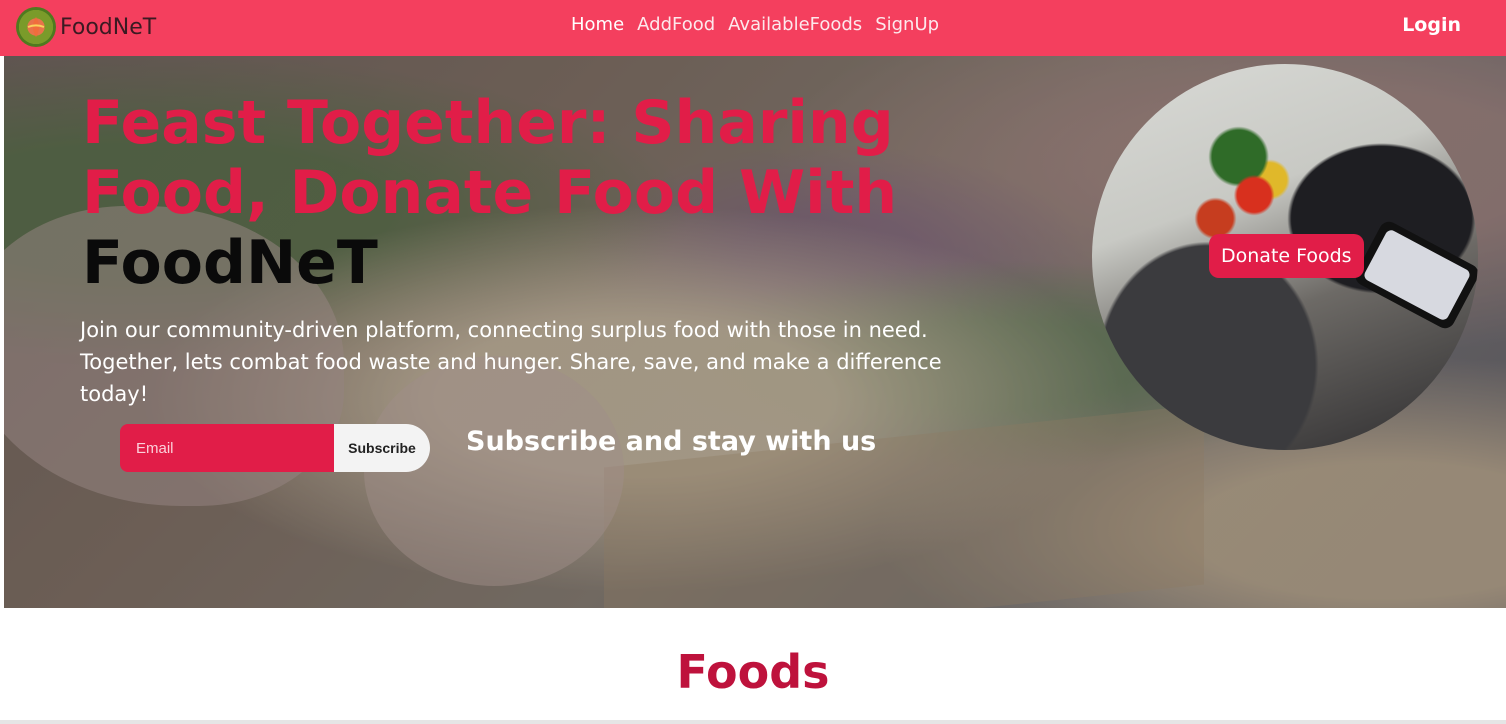  I want to click on email-input, so click(227, 448).